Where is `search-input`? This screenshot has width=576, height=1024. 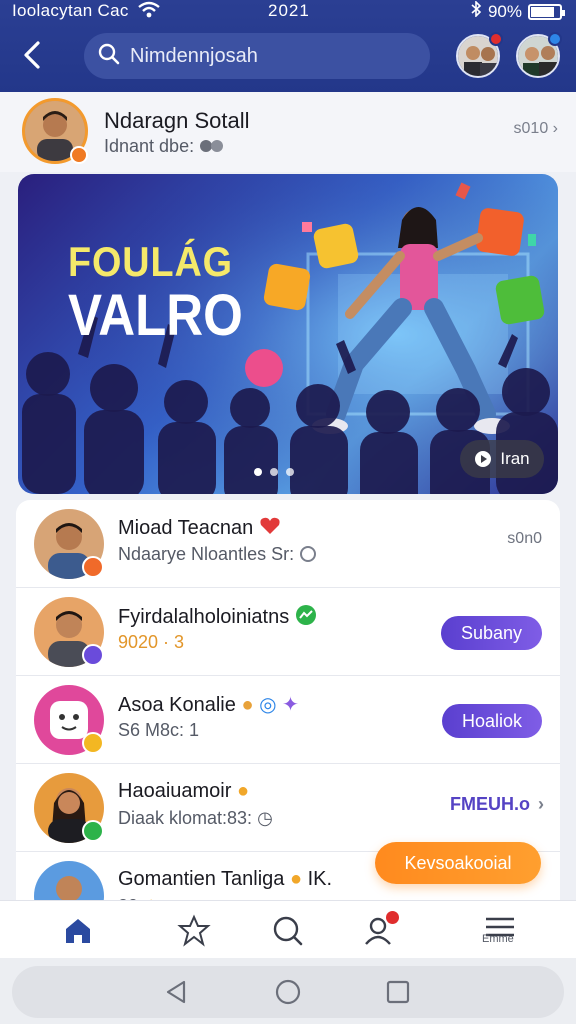 search-input is located at coordinates (270, 56).